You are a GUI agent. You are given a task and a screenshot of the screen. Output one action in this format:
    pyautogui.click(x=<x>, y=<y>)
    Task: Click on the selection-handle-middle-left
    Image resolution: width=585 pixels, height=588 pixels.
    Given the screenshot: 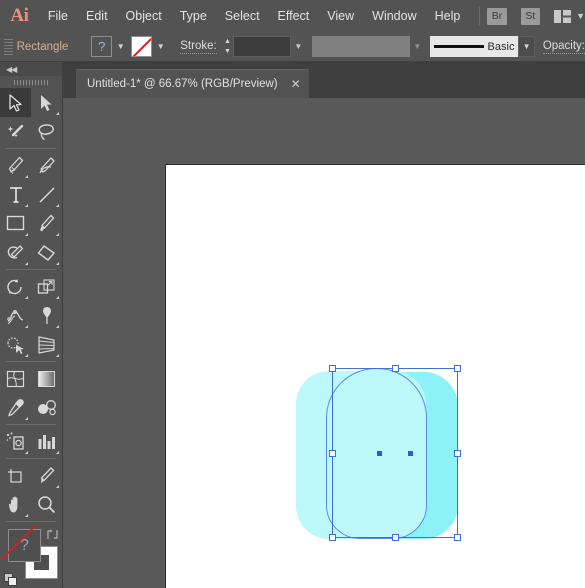 What is the action you would take?
    pyautogui.click(x=332, y=453)
    